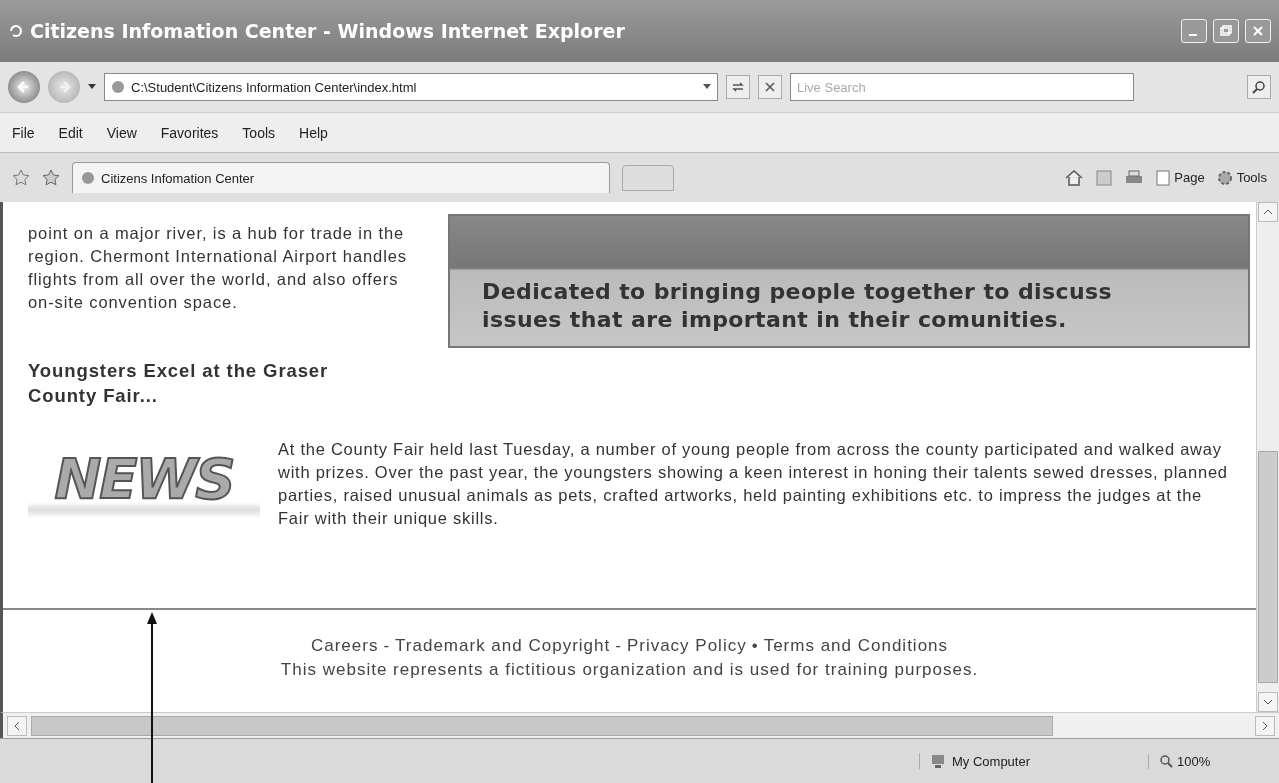 Image resolution: width=1279 pixels, height=783 pixels. What do you see at coordinates (1241, 177) in the screenshot?
I see `tools-menu: Tools` at bounding box center [1241, 177].